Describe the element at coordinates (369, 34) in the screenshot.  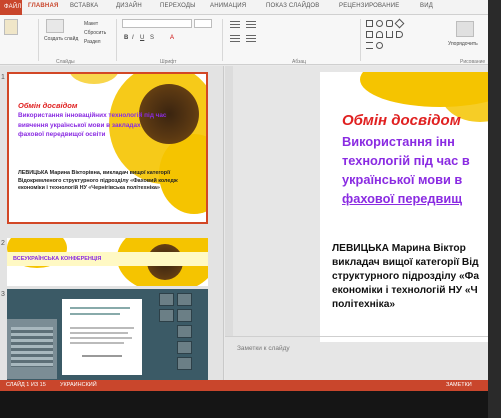
I see `textbox-shape-icon` at that location.